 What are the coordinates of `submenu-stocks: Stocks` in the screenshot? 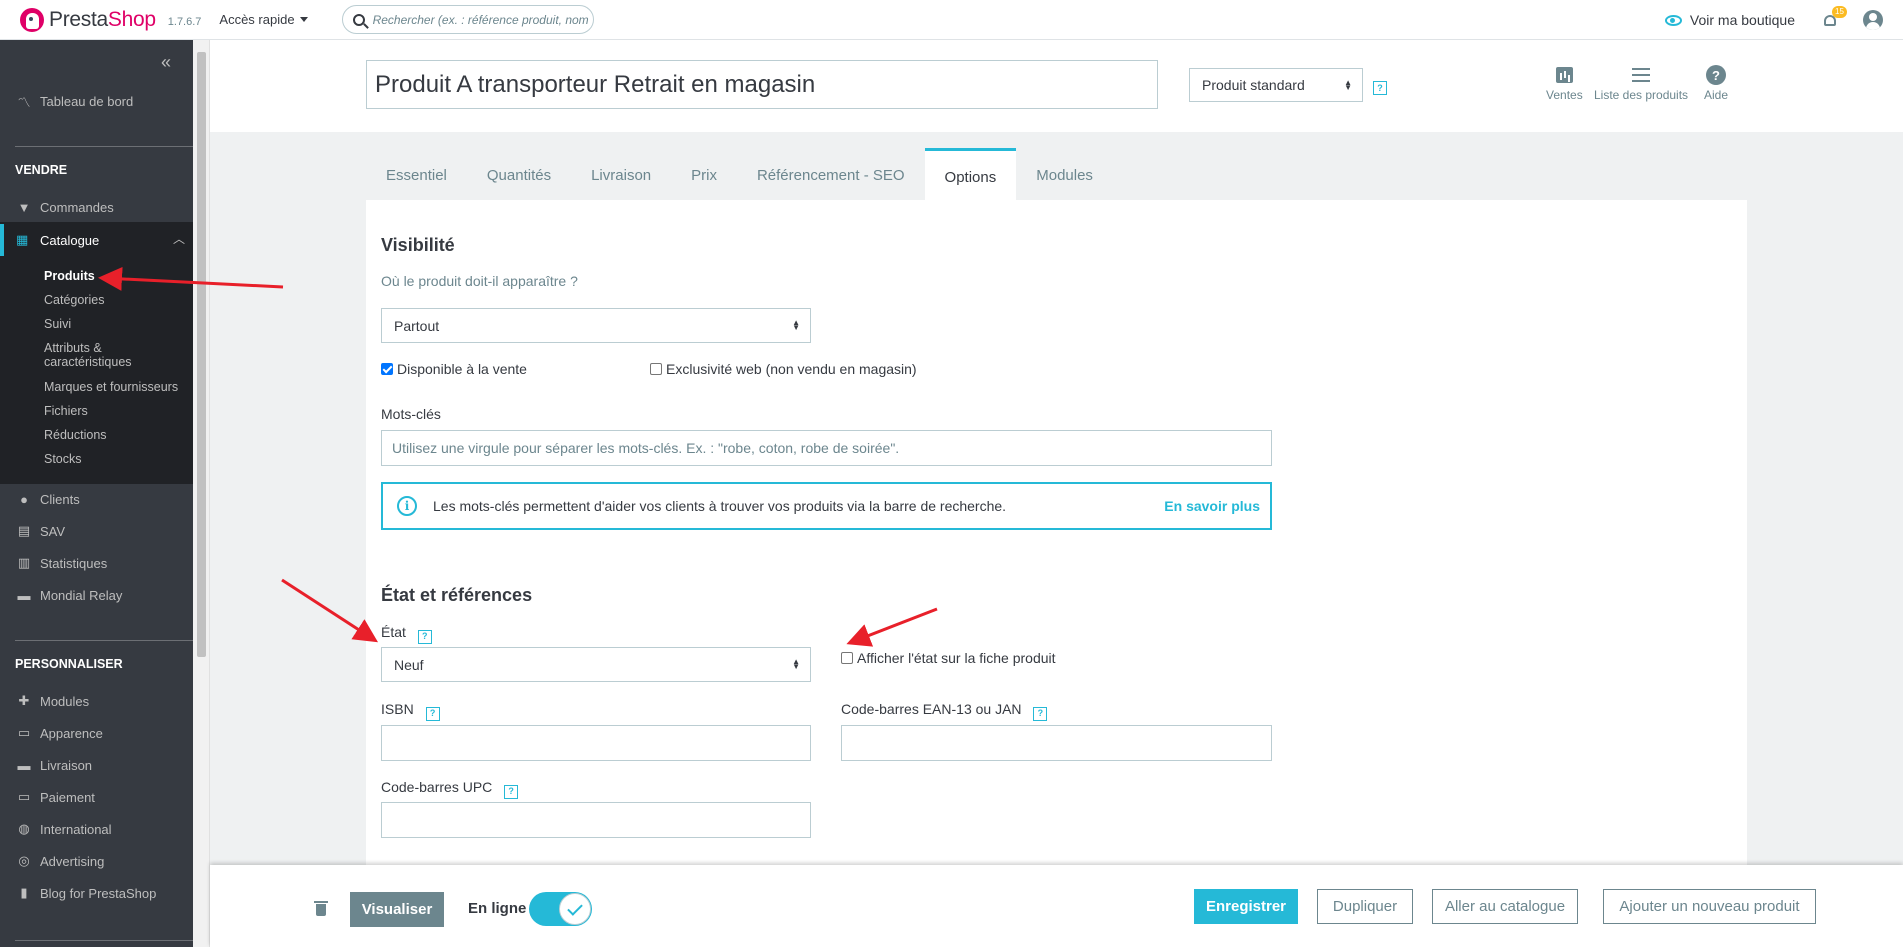 It's located at (63, 459).